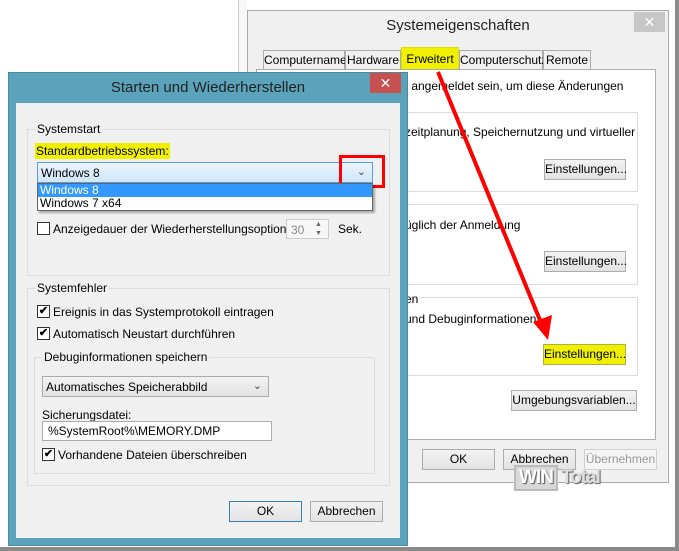 The height and width of the screenshot is (551, 679). What do you see at coordinates (490, 198) in the screenshot?
I see `arrow-shaft` at bounding box center [490, 198].